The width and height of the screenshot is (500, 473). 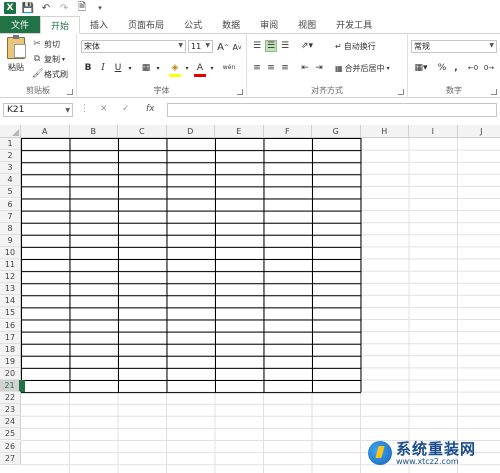 What do you see at coordinates (103, 68) in the screenshot?
I see `italic-button: I` at bounding box center [103, 68].